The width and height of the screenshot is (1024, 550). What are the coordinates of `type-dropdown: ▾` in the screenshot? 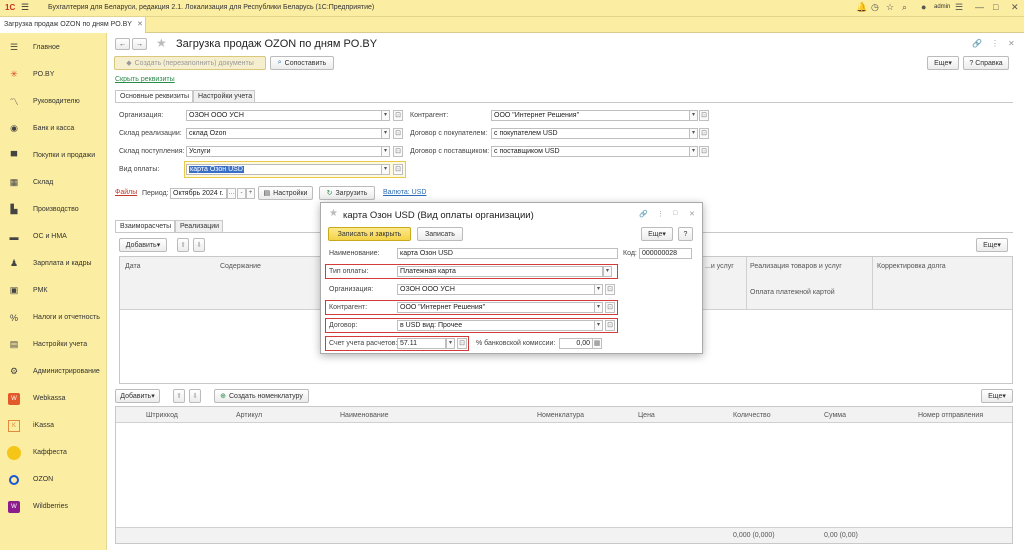 It's located at (607, 271).